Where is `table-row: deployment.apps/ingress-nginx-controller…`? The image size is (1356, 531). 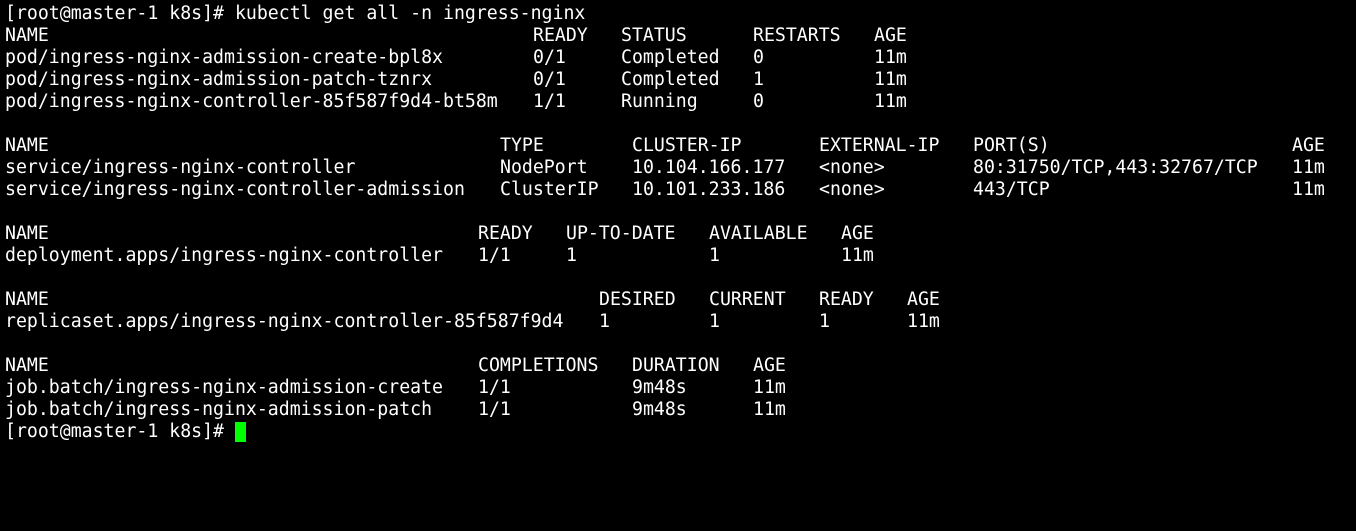
table-row: deployment.apps/ingress-nginx-controller… is located at coordinates (680, 256).